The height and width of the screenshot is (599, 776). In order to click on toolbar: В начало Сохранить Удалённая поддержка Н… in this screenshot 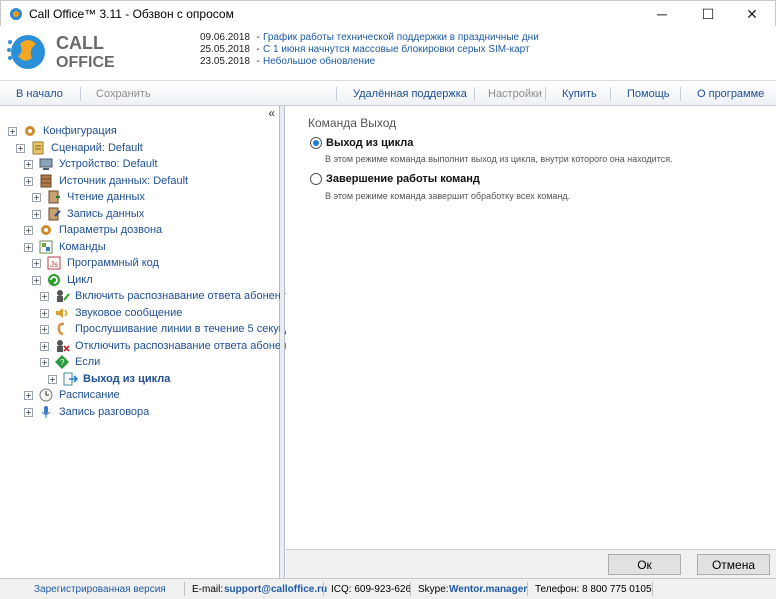, I will do `click(388, 93)`.